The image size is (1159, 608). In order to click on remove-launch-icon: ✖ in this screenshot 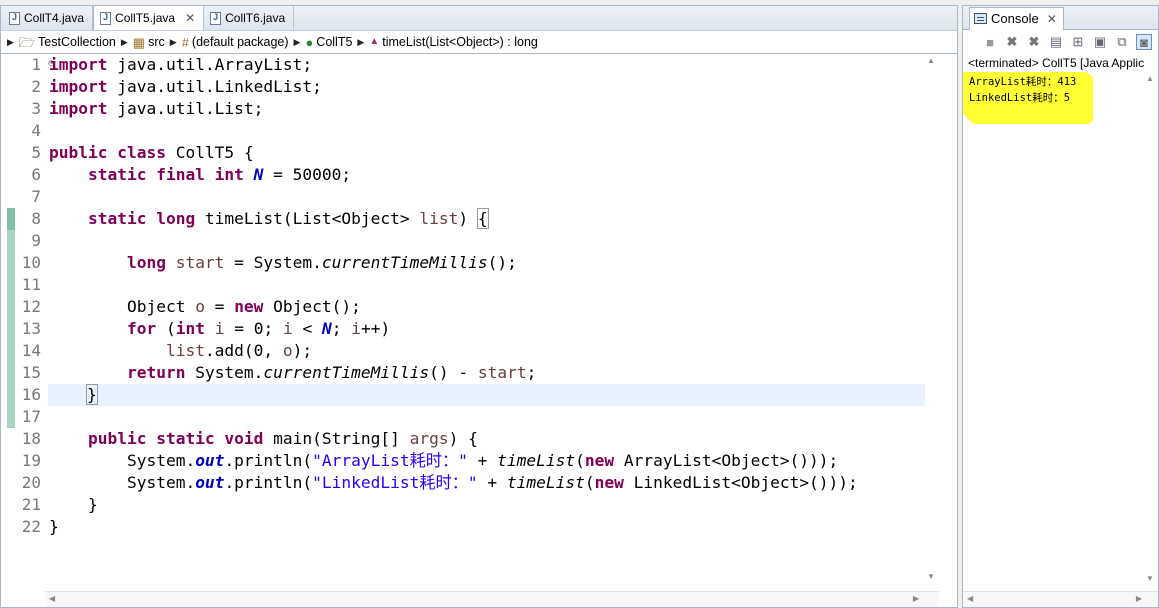, I will do `click(1012, 42)`.